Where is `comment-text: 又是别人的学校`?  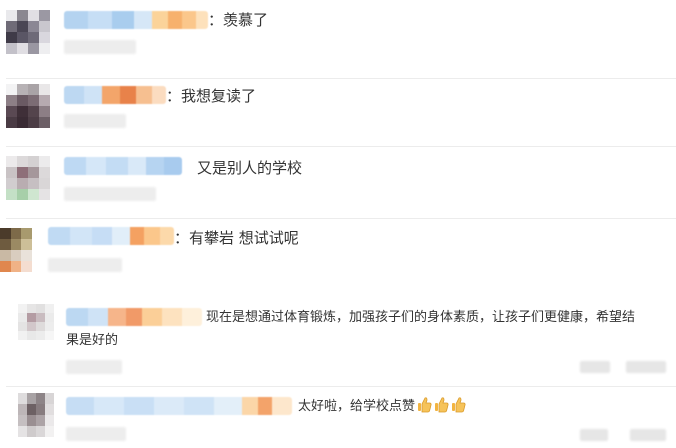
comment-text: 又是别人的学校 is located at coordinates (250, 168).